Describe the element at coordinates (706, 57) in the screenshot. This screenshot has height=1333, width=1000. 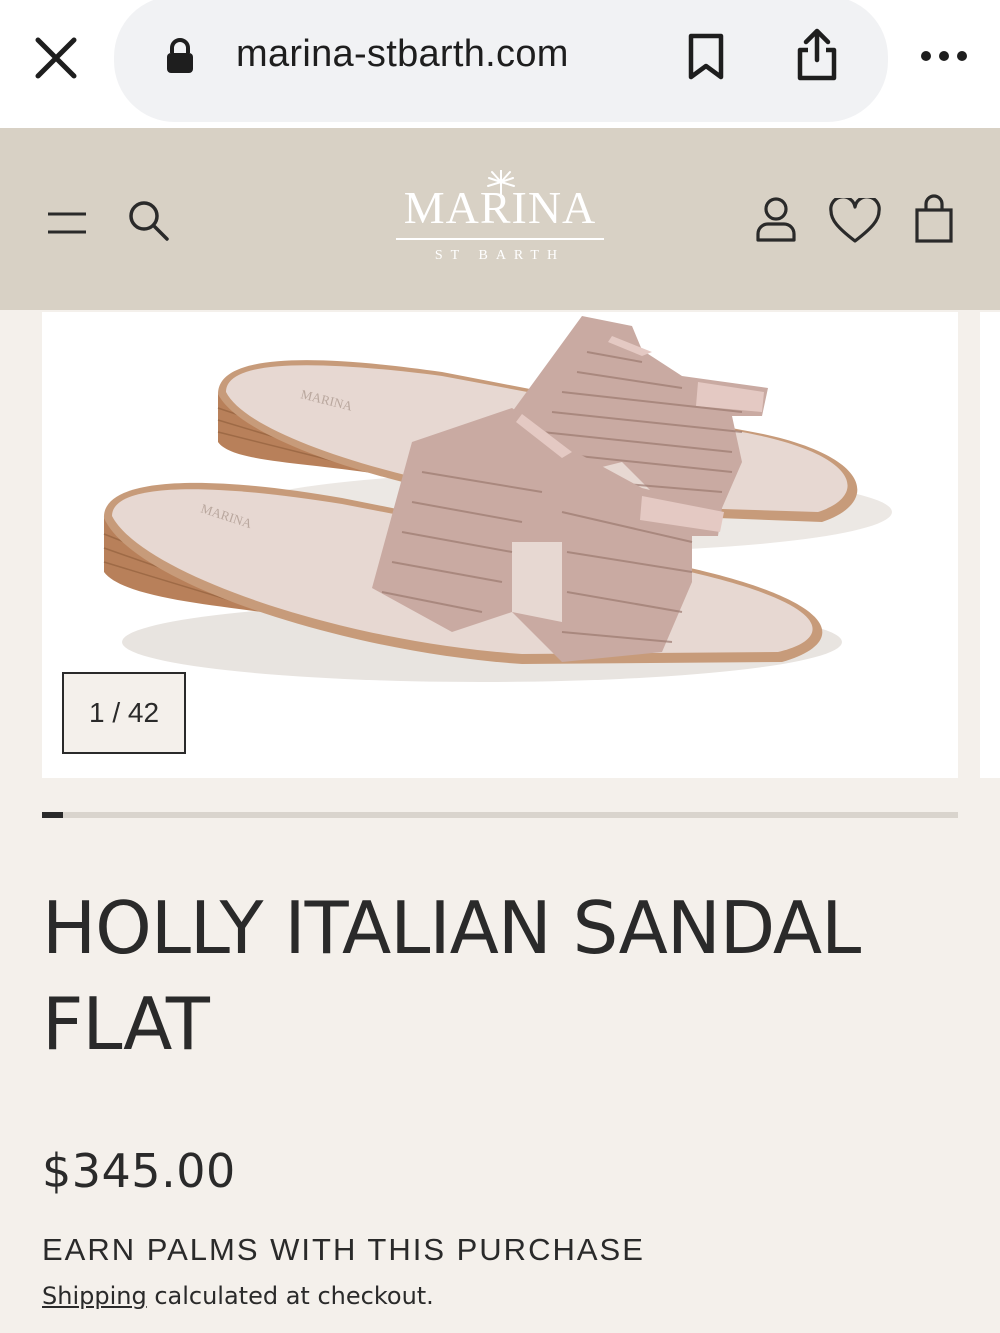
I see `bookmark-icon` at that location.